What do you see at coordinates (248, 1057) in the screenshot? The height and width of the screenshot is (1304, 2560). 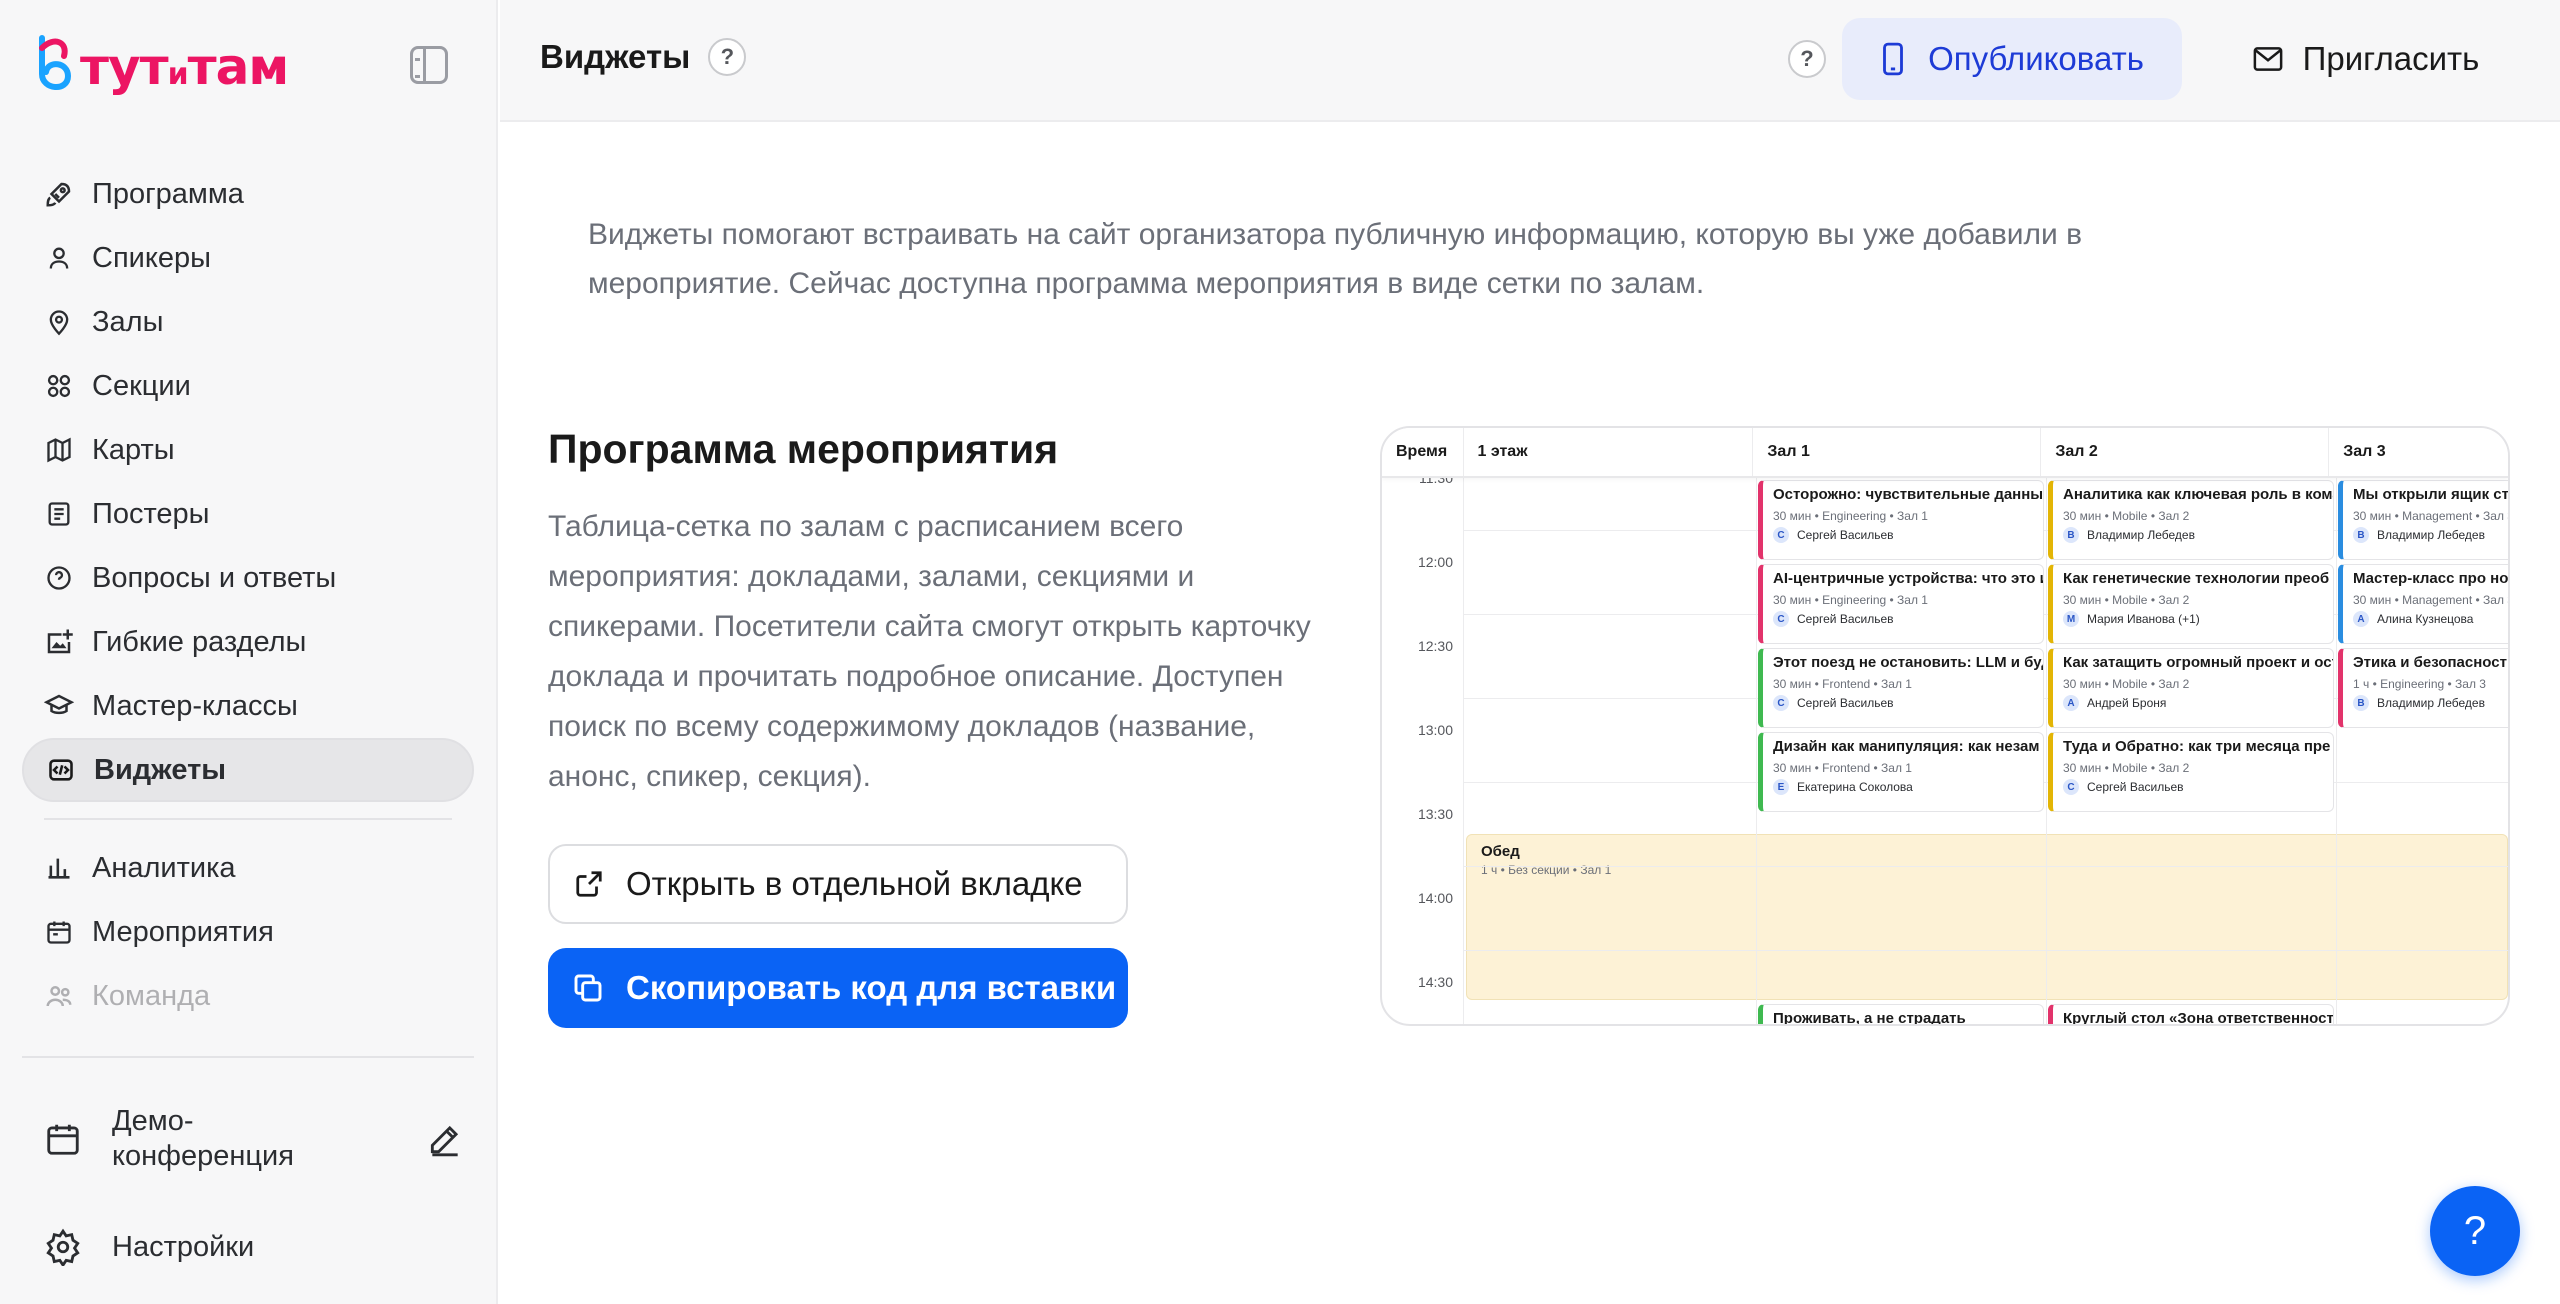 I see `bottom-divider` at bounding box center [248, 1057].